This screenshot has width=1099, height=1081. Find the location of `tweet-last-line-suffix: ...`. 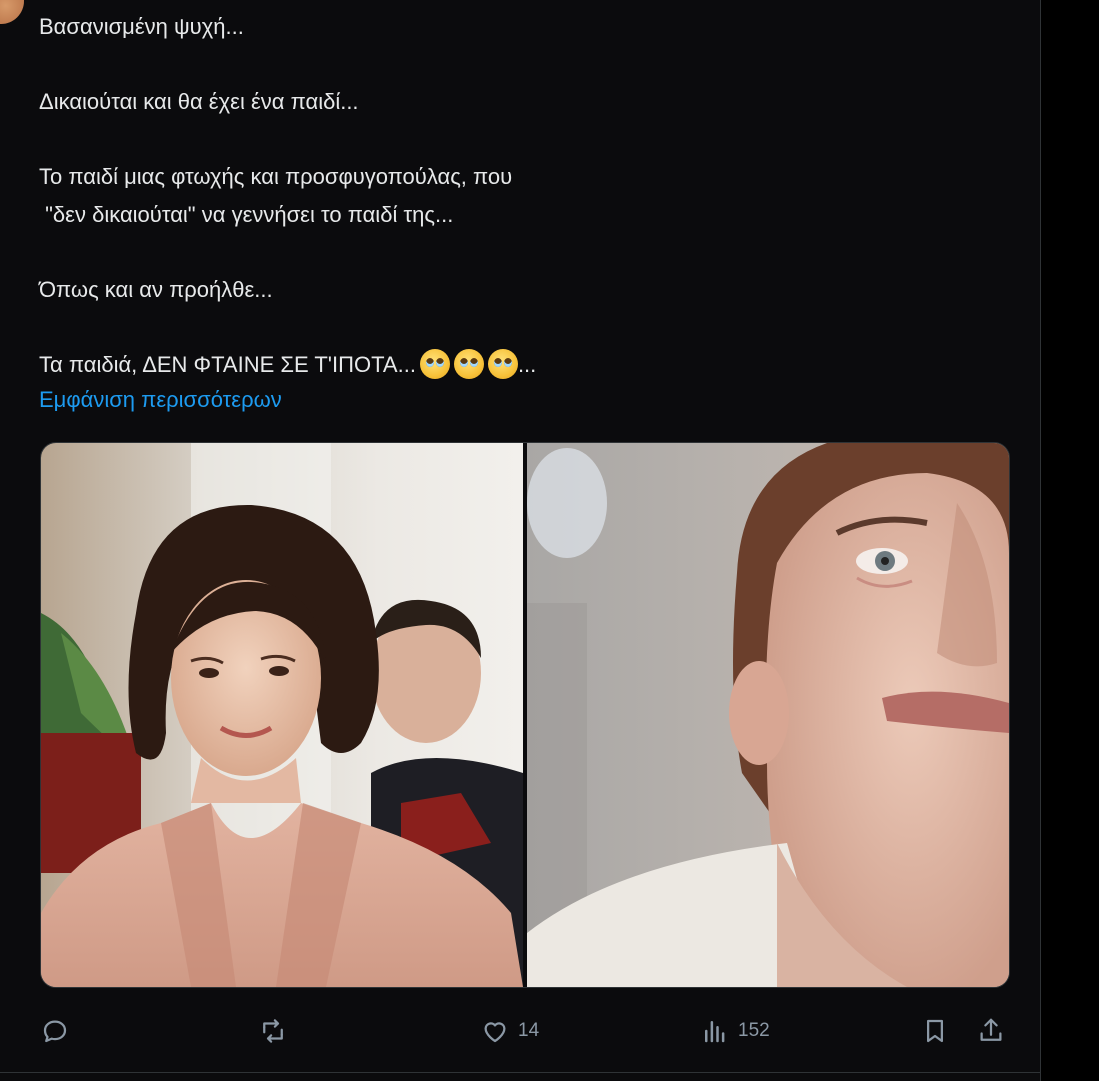

tweet-last-line-suffix: ... is located at coordinates (527, 364).